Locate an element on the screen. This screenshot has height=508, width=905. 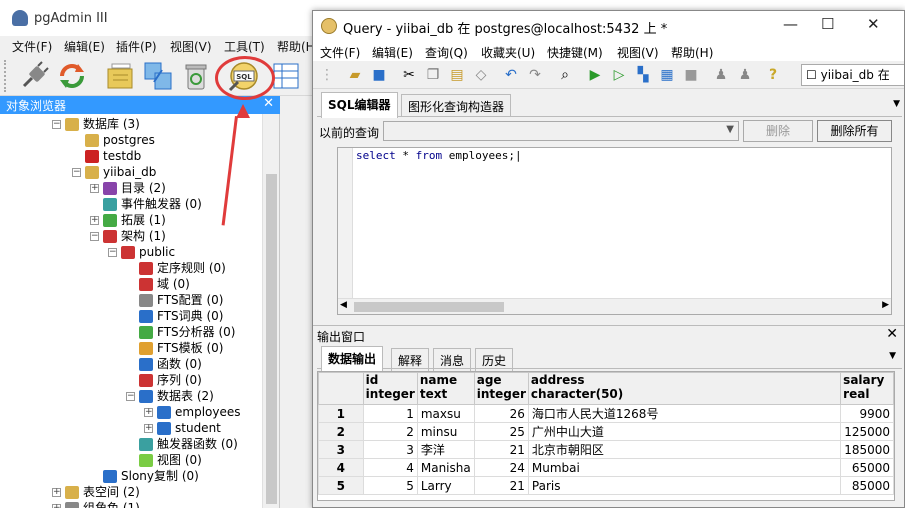
grid-vertical-scrollbar is located at coordinates (900, 436).